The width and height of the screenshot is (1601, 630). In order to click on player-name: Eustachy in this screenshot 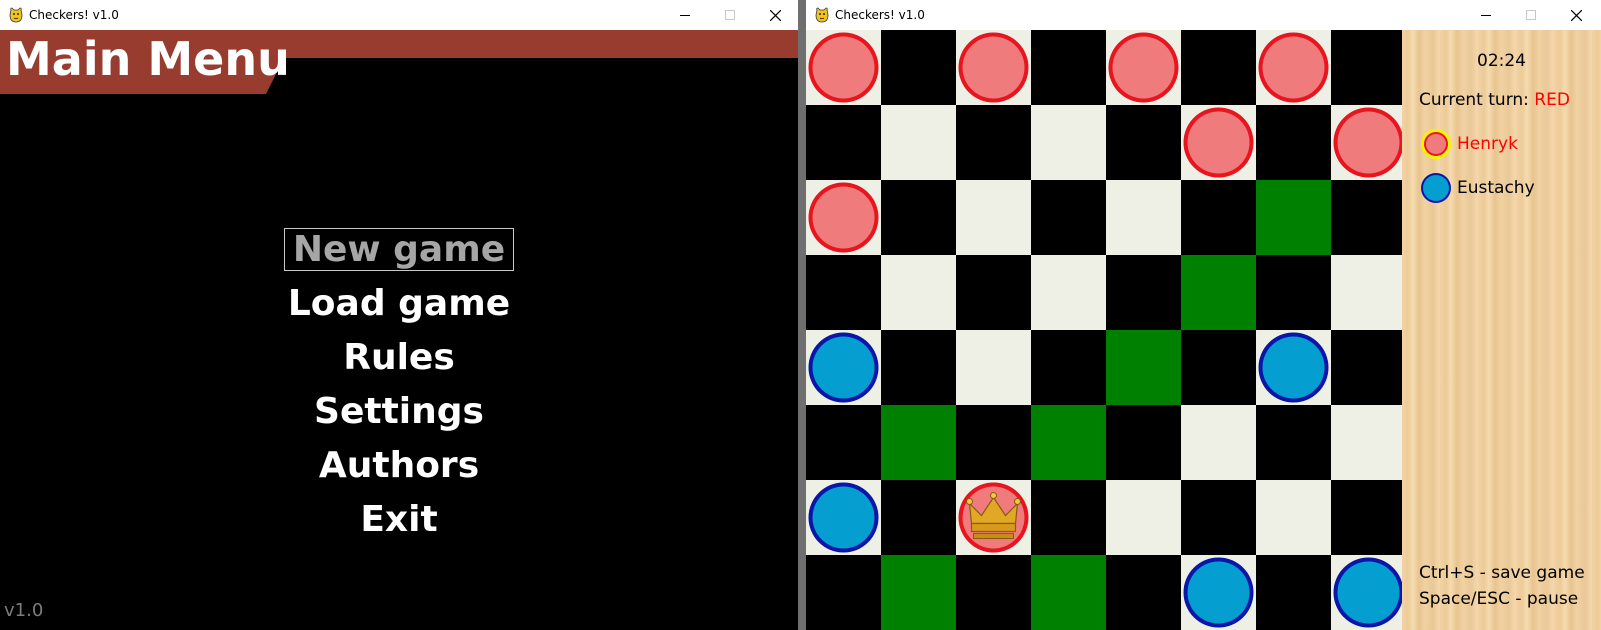, I will do `click(1496, 188)`.